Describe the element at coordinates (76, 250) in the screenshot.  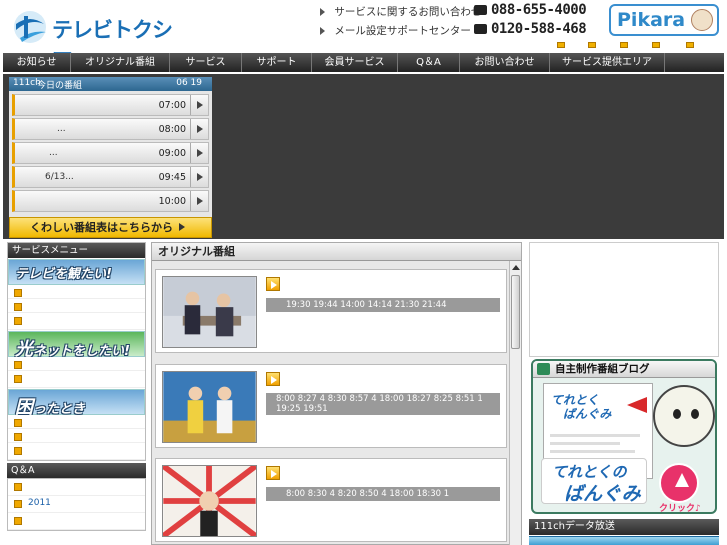
I see `service-menu-title: サービスメニュー` at that location.